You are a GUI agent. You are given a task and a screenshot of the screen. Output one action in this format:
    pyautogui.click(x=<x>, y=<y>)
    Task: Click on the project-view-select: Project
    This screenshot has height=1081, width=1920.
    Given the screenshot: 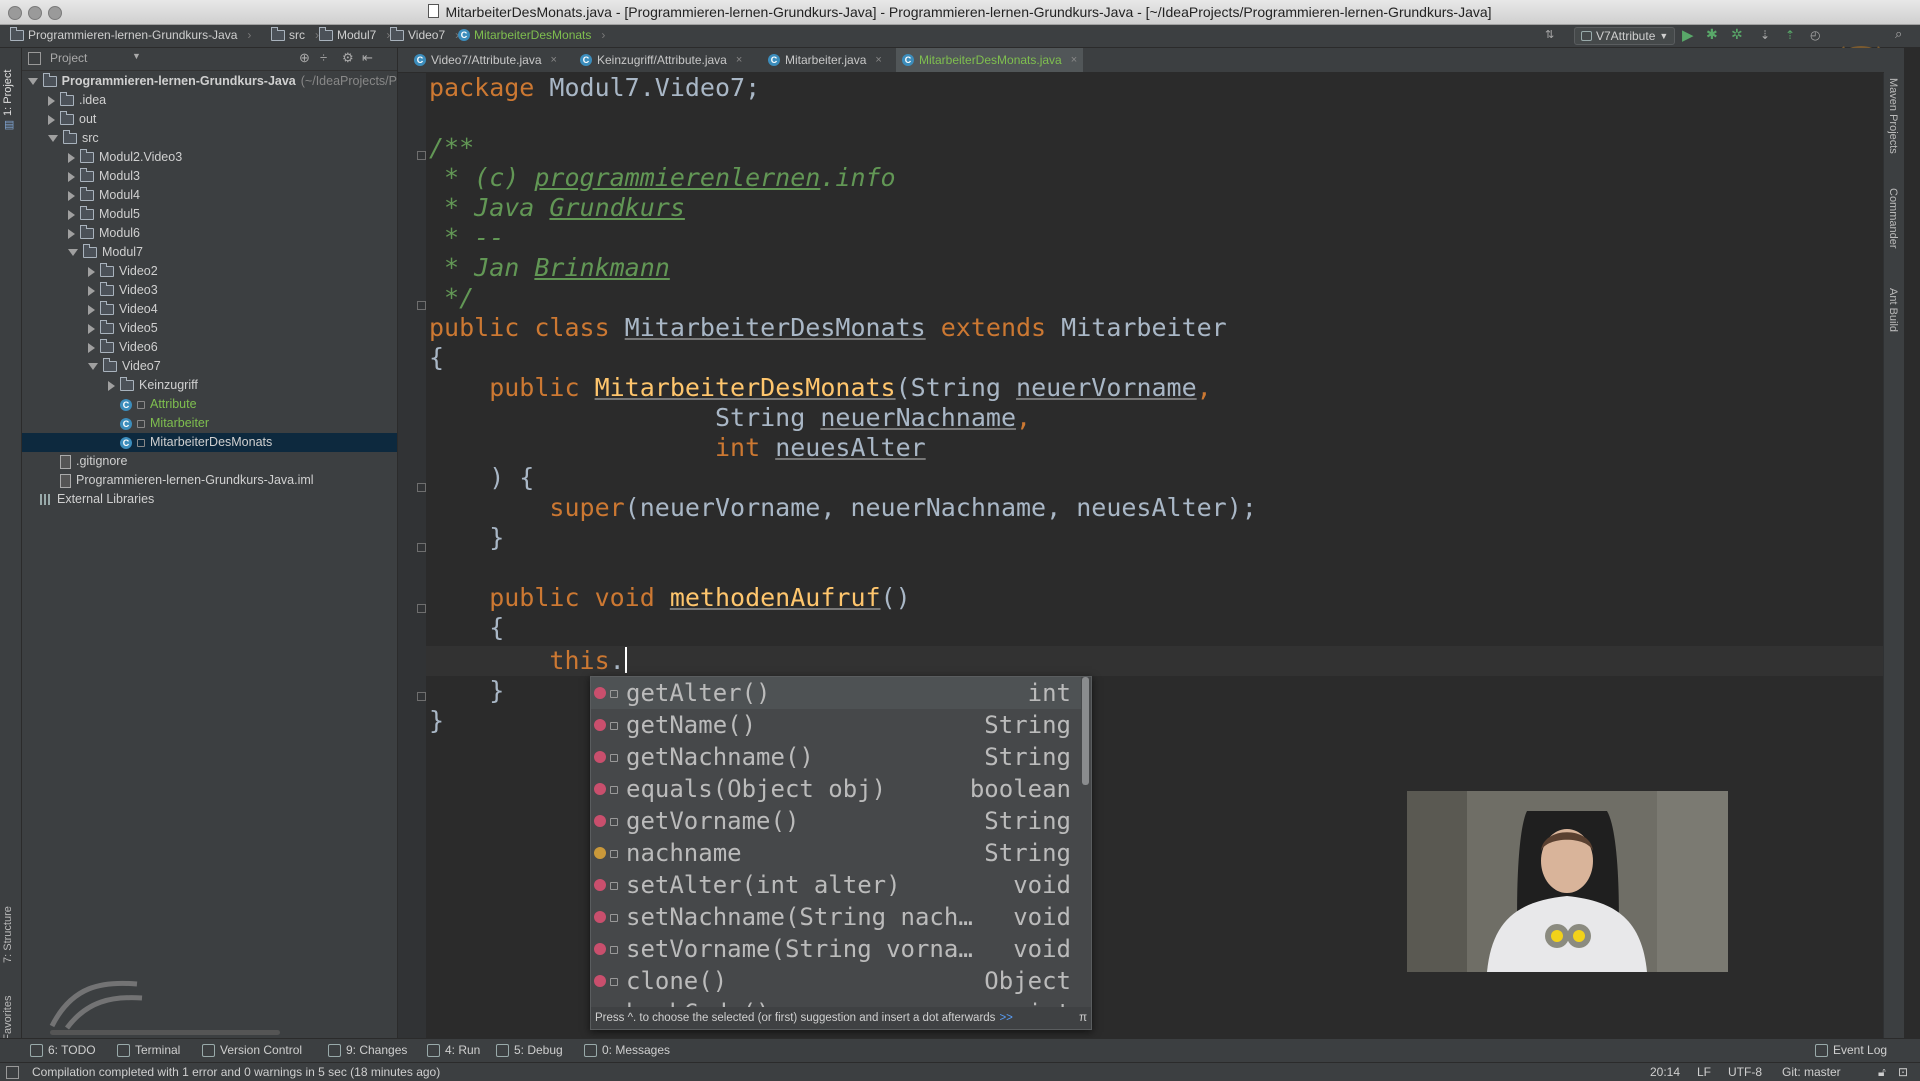 What is the action you would take?
    pyautogui.click(x=68, y=58)
    